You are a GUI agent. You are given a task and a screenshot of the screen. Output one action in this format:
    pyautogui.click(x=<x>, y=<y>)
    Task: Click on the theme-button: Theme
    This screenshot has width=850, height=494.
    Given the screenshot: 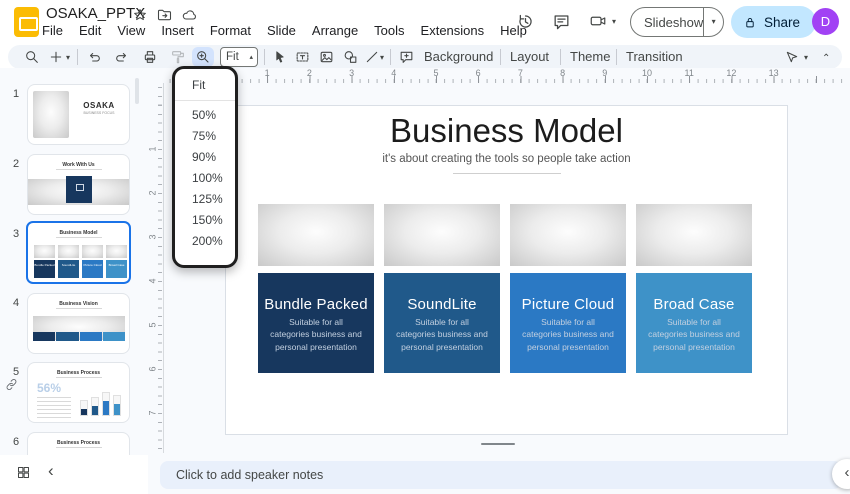 What is the action you would take?
    pyautogui.click(x=590, y=57)
    